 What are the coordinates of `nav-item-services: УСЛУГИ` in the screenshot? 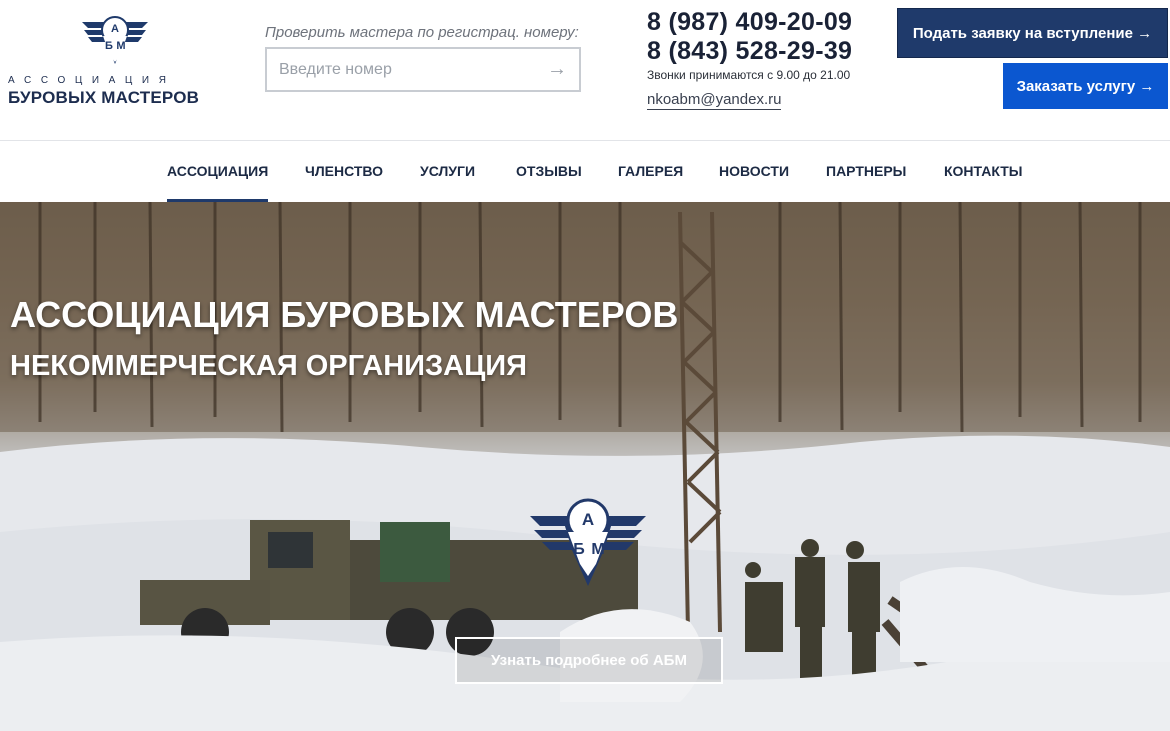 It's located at (447, 171).